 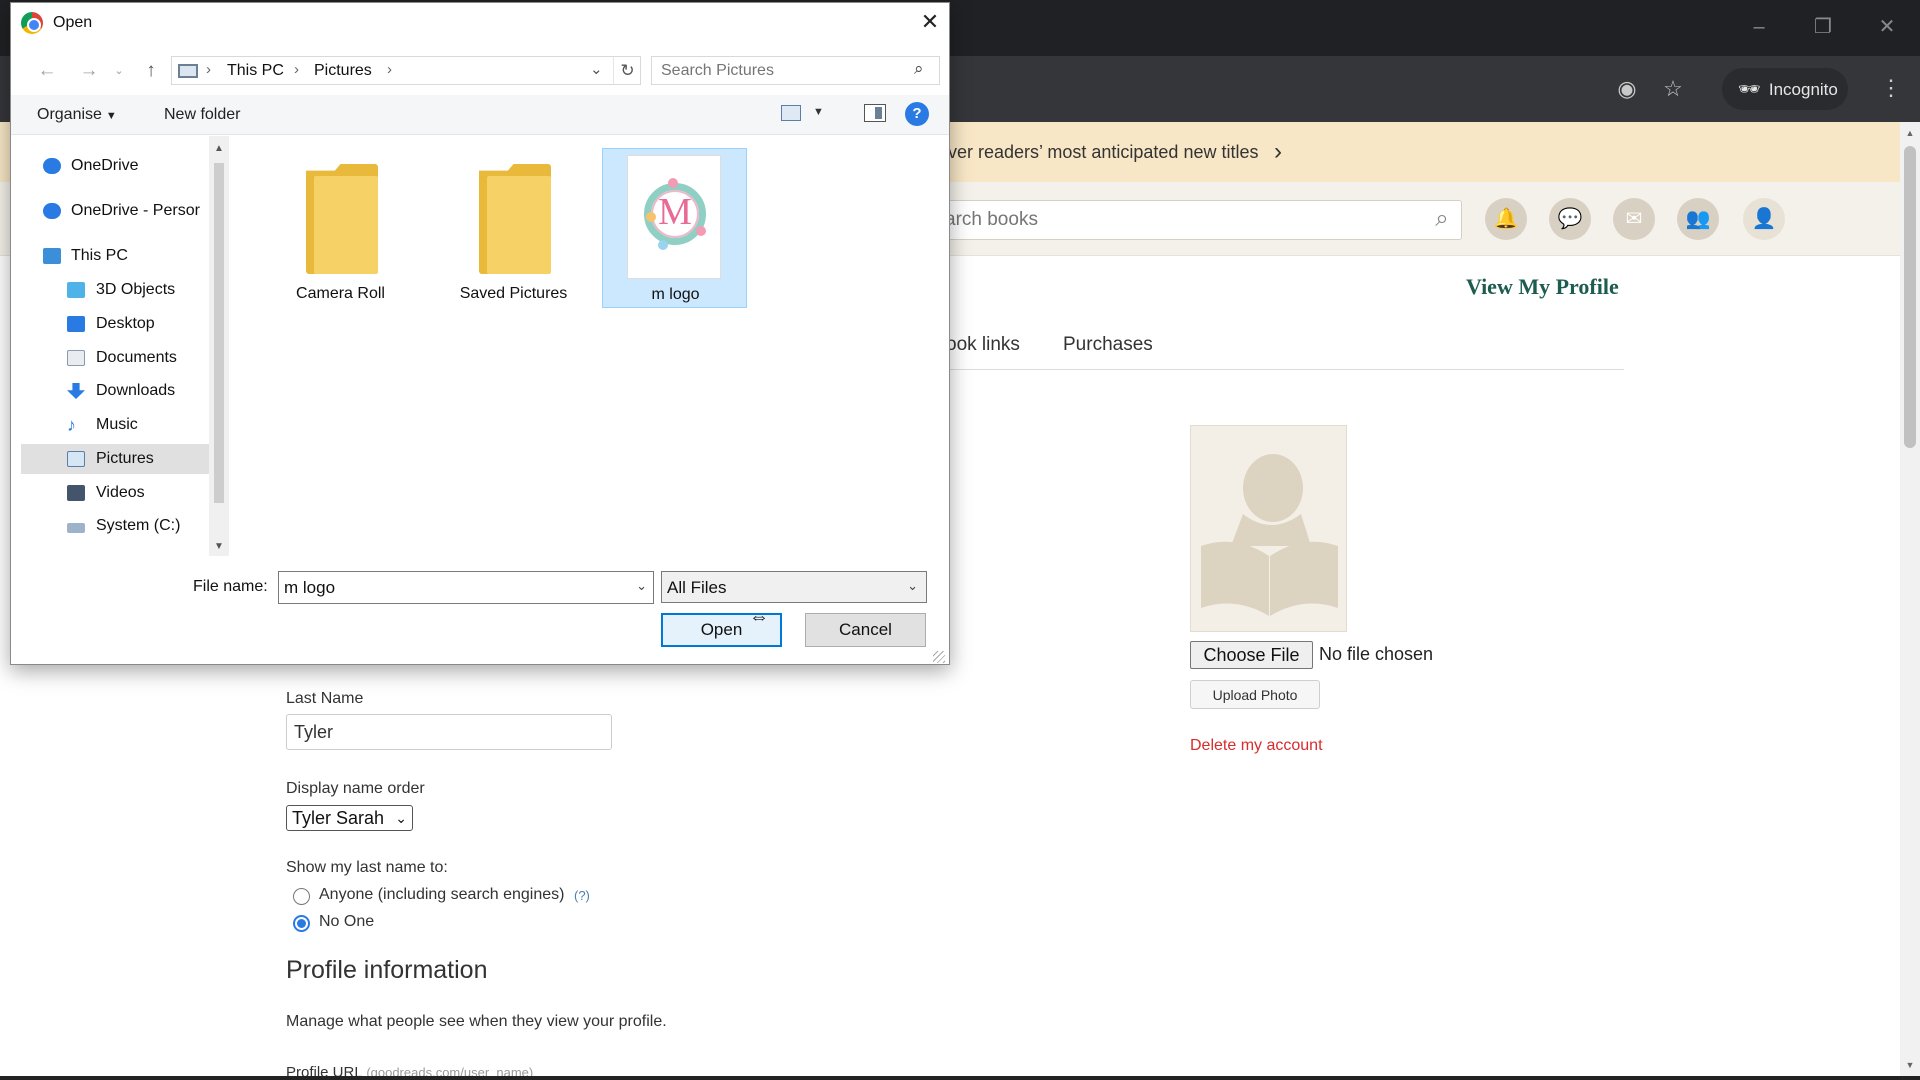 What do you see at coordinates (513, 228) in the screenshot?
I see `file-tile-saved-pictures: Saved Pictures` at bounding box center [513, 228].